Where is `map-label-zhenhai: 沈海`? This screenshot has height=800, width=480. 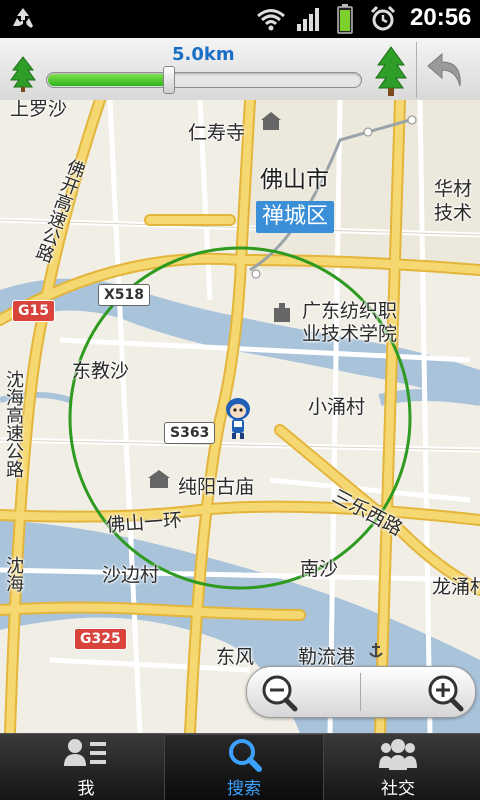
map-label-zhenhai: 沈海 is located at coordinates (13, 574).